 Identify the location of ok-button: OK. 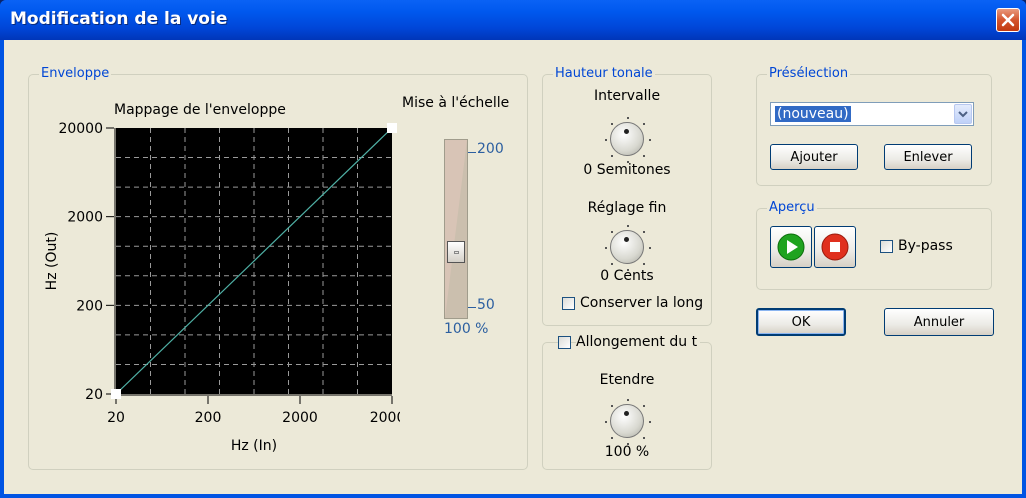
(801, 322).